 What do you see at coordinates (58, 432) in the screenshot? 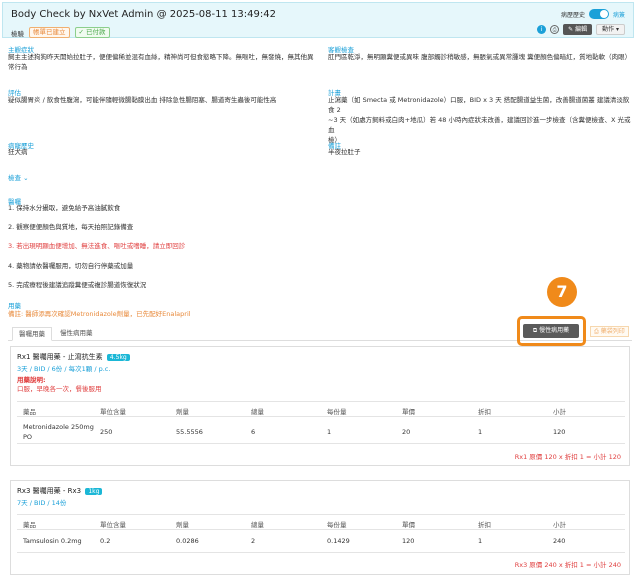
I see `rx1-drug-name: Metronidazole 250mg PO` at bounding box center [58, 432].